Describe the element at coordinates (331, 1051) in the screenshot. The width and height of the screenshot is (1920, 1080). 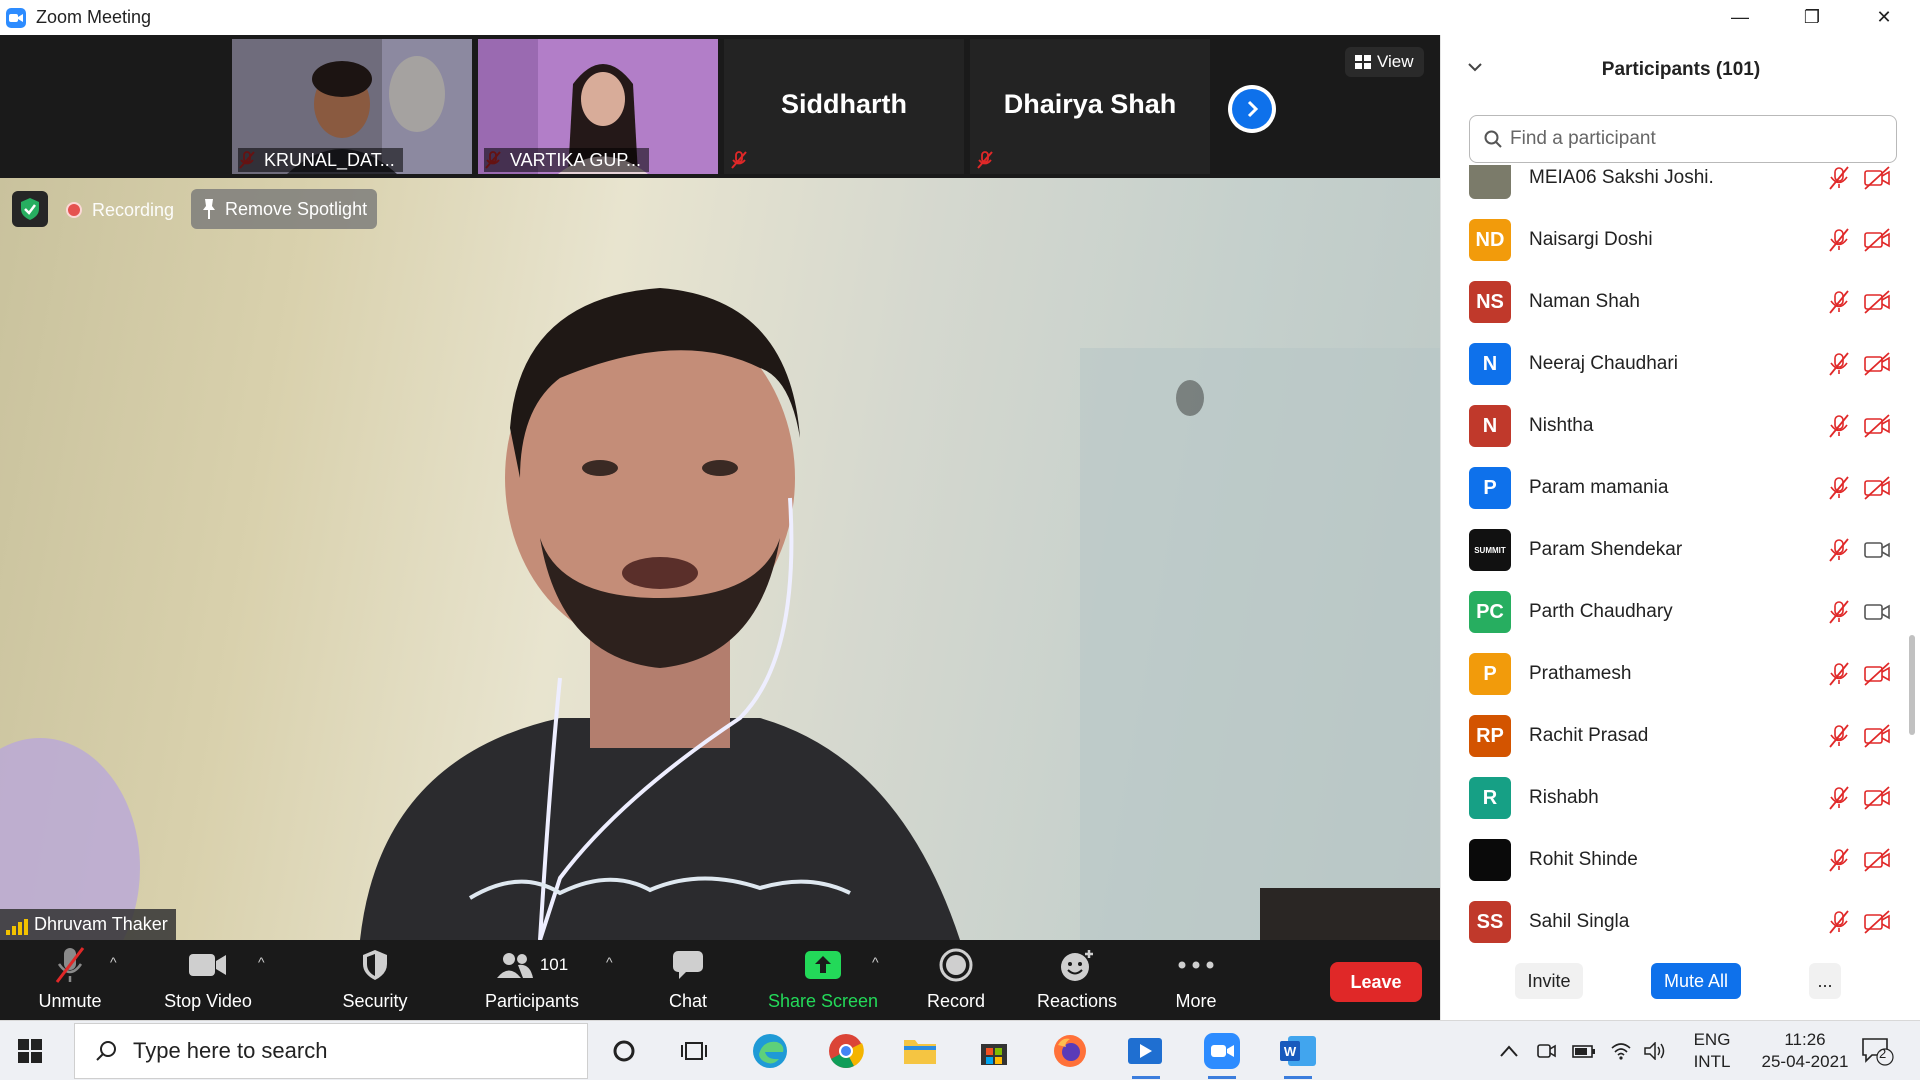
I see `taskbar-search-box: Type here to search` at that location.